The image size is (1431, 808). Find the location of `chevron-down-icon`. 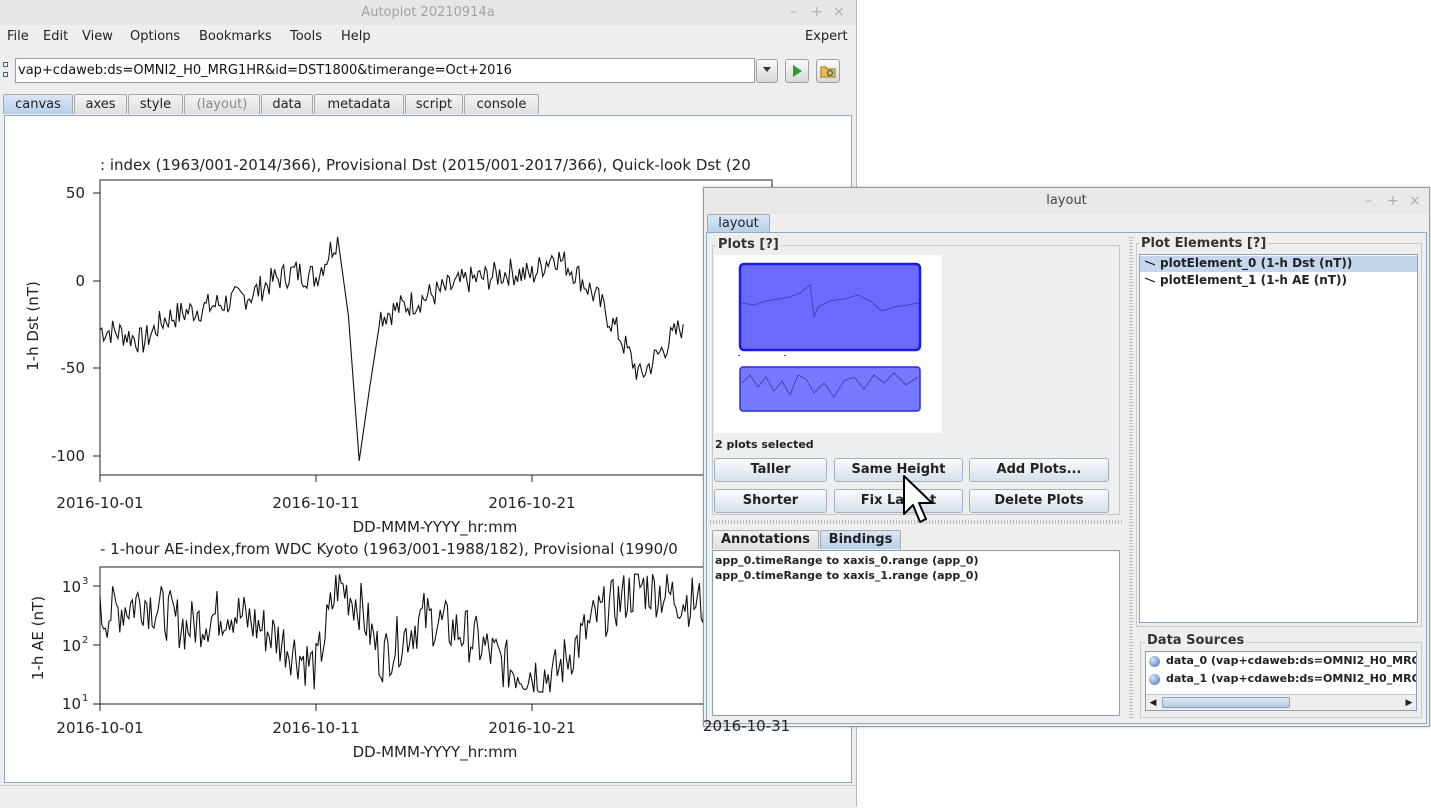

chevron-down-icon is located at coordinates (767, 69).